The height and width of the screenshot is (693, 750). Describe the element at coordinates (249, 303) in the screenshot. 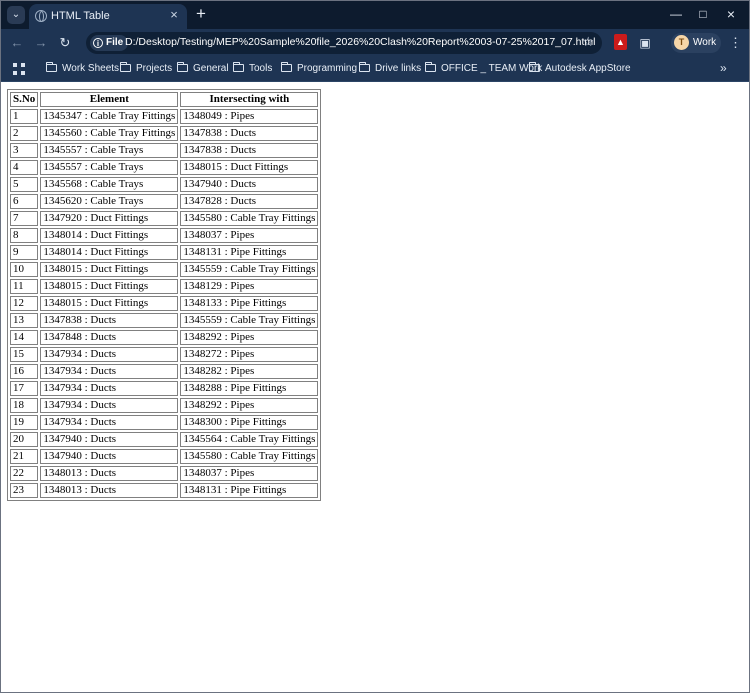

I see `cell-intersecting: 1348133 : Pipe Fittings` at that location.